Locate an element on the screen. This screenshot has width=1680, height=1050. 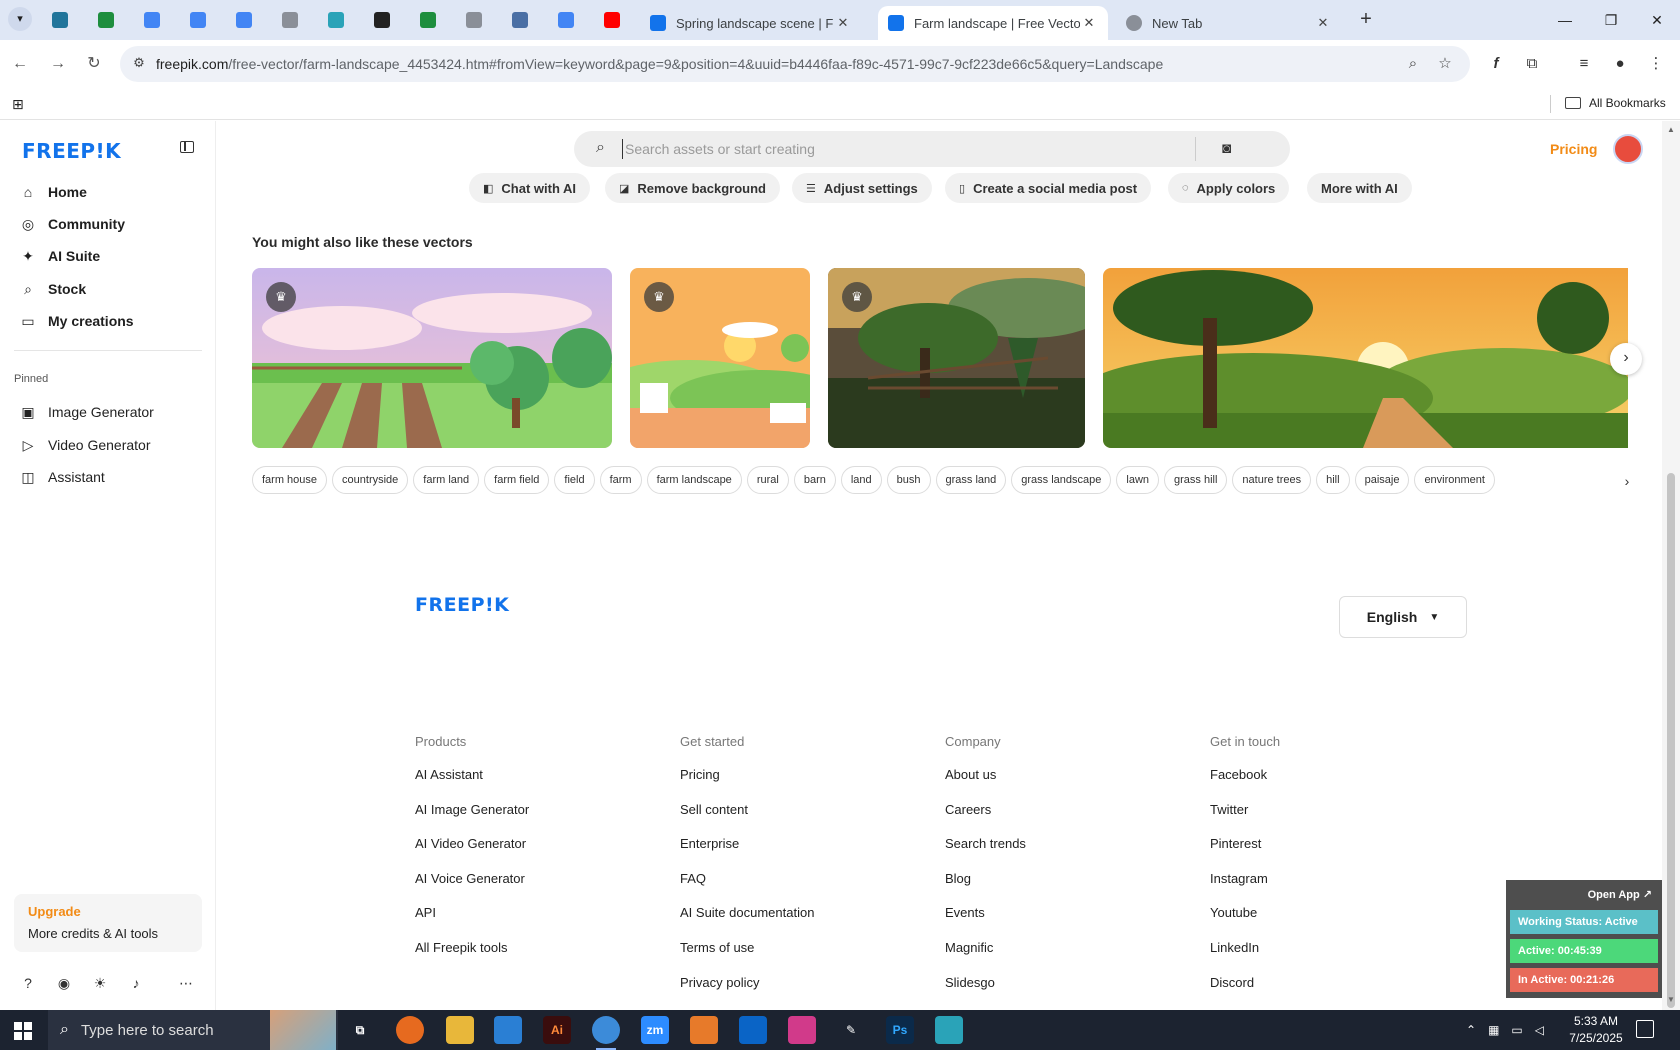
app-icon is located at coordinates (949, 1030).